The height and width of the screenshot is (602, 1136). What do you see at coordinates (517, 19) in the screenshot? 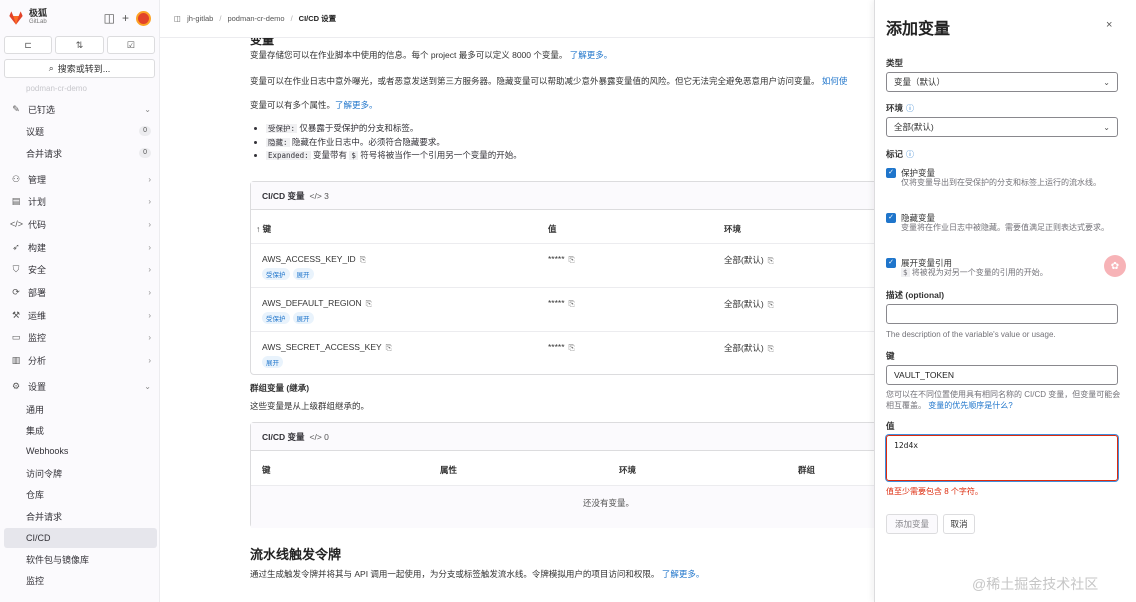
I see `breadcrumb: ◫ jh-gitlab / podman-cr-demo / CI/CD 设置` at bounding box center [517, 19].